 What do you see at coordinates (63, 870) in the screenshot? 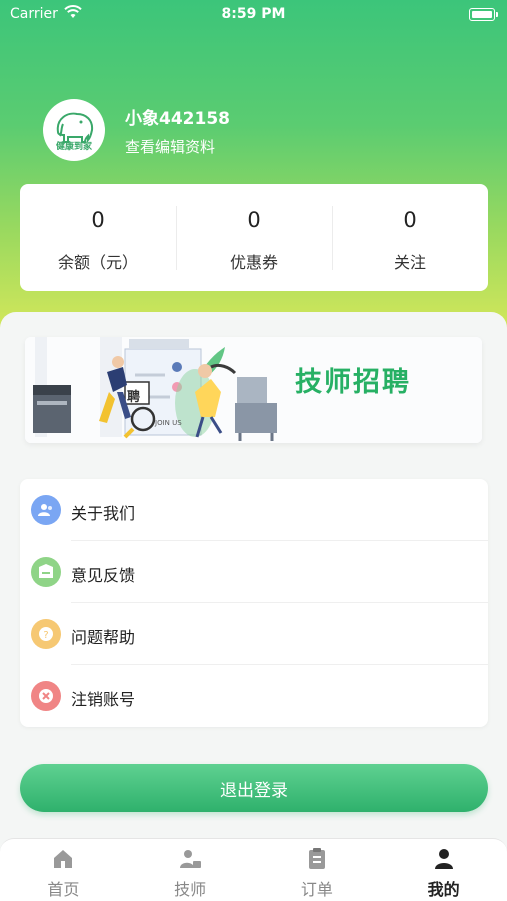
I see `tab-home: 首页` at bounding box center [63, 870].